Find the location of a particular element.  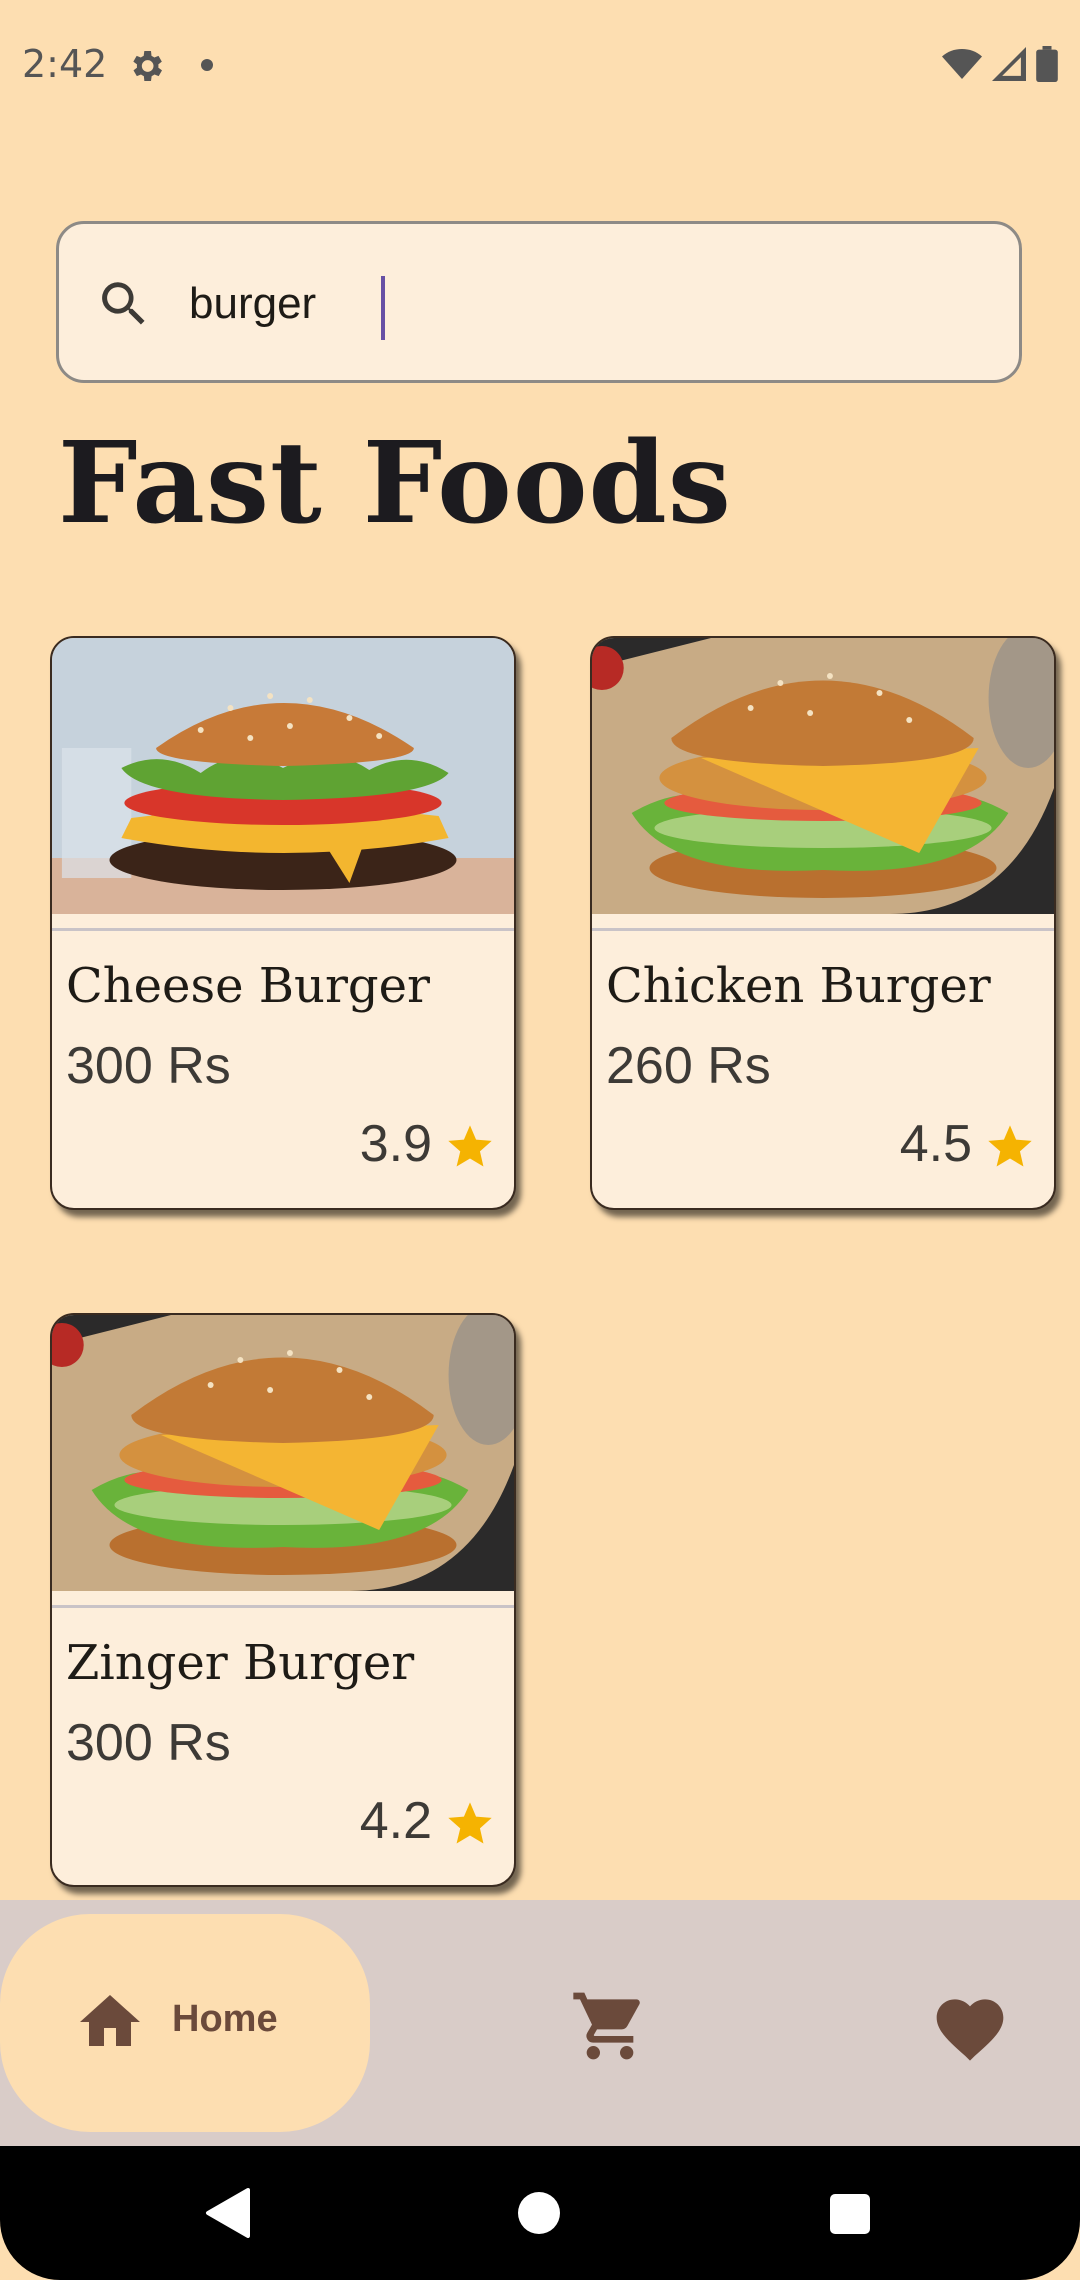

food-name: Chicken Burger is located at coordinates (798, 986).